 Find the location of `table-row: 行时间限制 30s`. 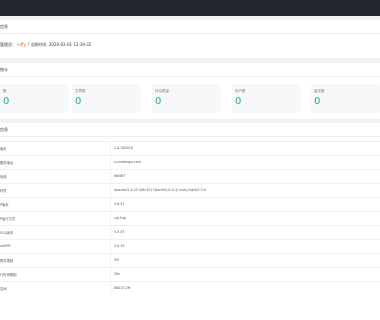

table-row: 行时间限制 30s is located at coordinates (190, 273).